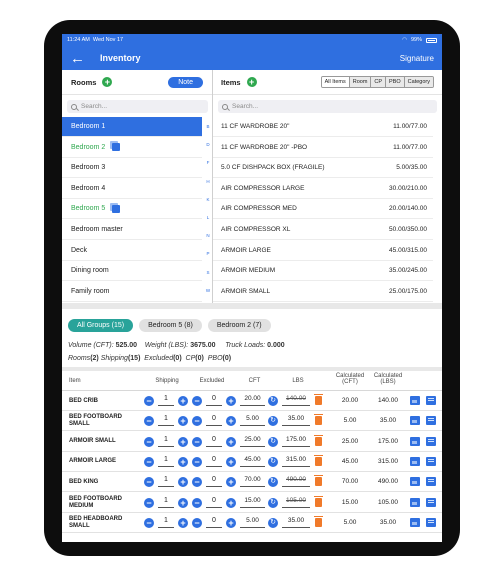  Describe the element at coordinates (132, 189) in the screenshot. I see `room-item: Bedroom 4` at that location.